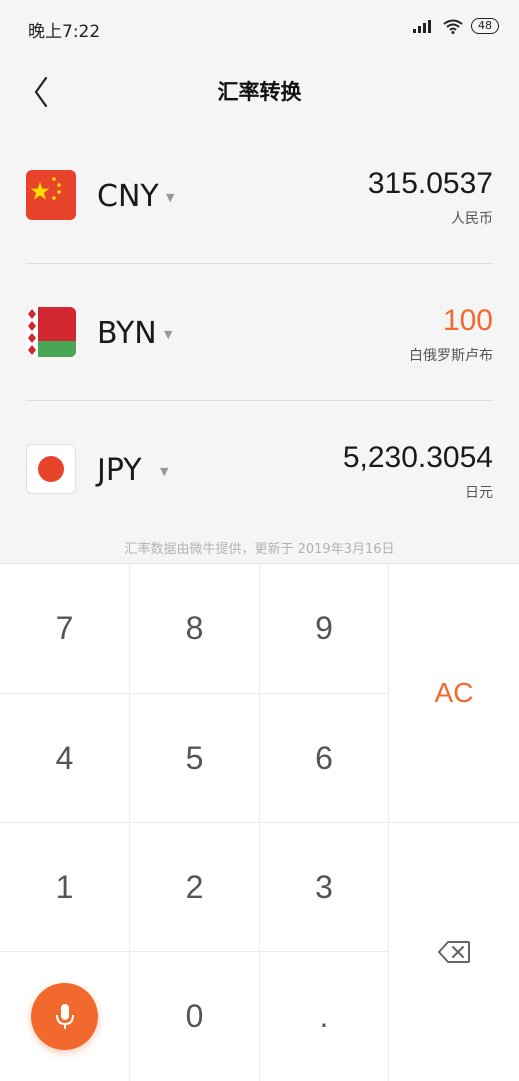  I want to click on microphone-icon, so click(64, 1016).